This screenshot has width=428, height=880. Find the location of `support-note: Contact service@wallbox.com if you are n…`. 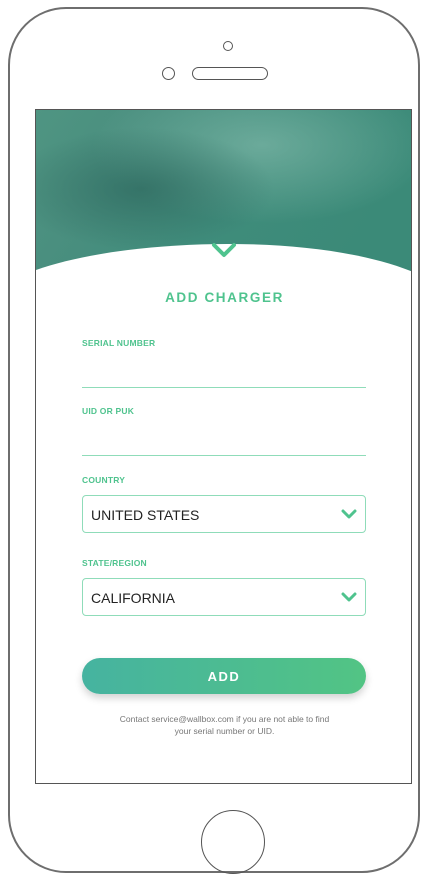

support-note: Contact service@wallbox.com if you are n… is located at coordinates (224, 725).